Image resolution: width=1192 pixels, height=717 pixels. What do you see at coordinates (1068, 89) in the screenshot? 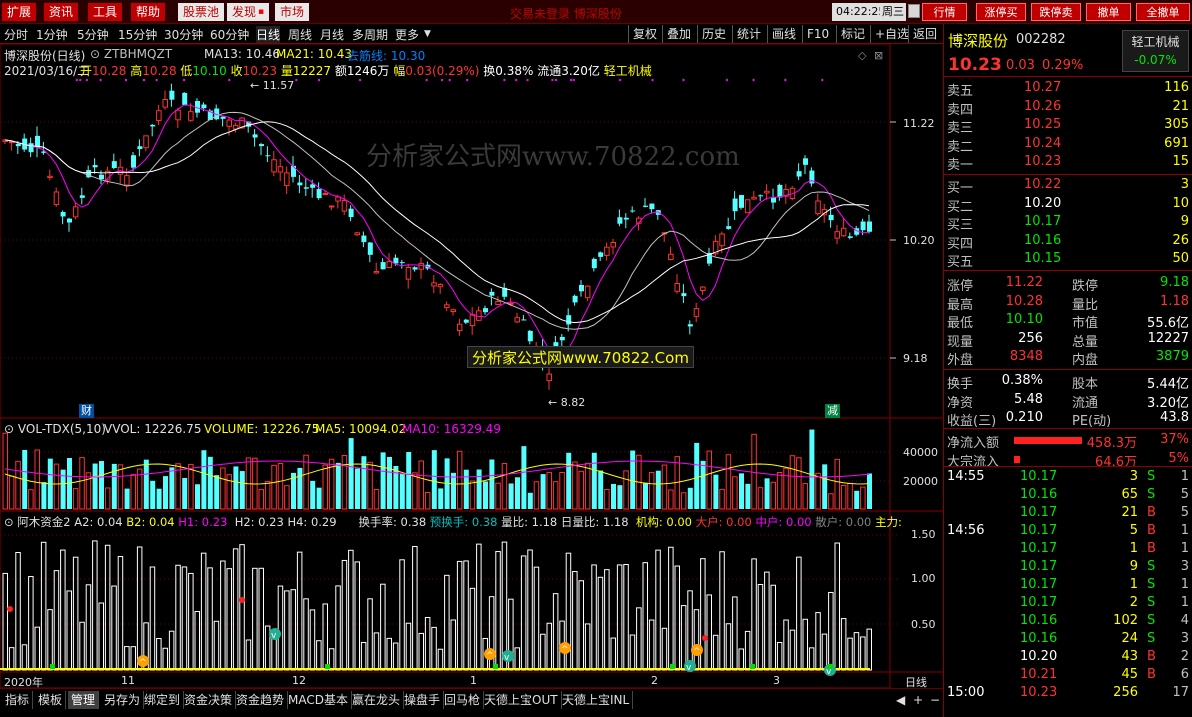
I see `ask-row: 卖五 10.27 116` at bounding box center [1068, 89].